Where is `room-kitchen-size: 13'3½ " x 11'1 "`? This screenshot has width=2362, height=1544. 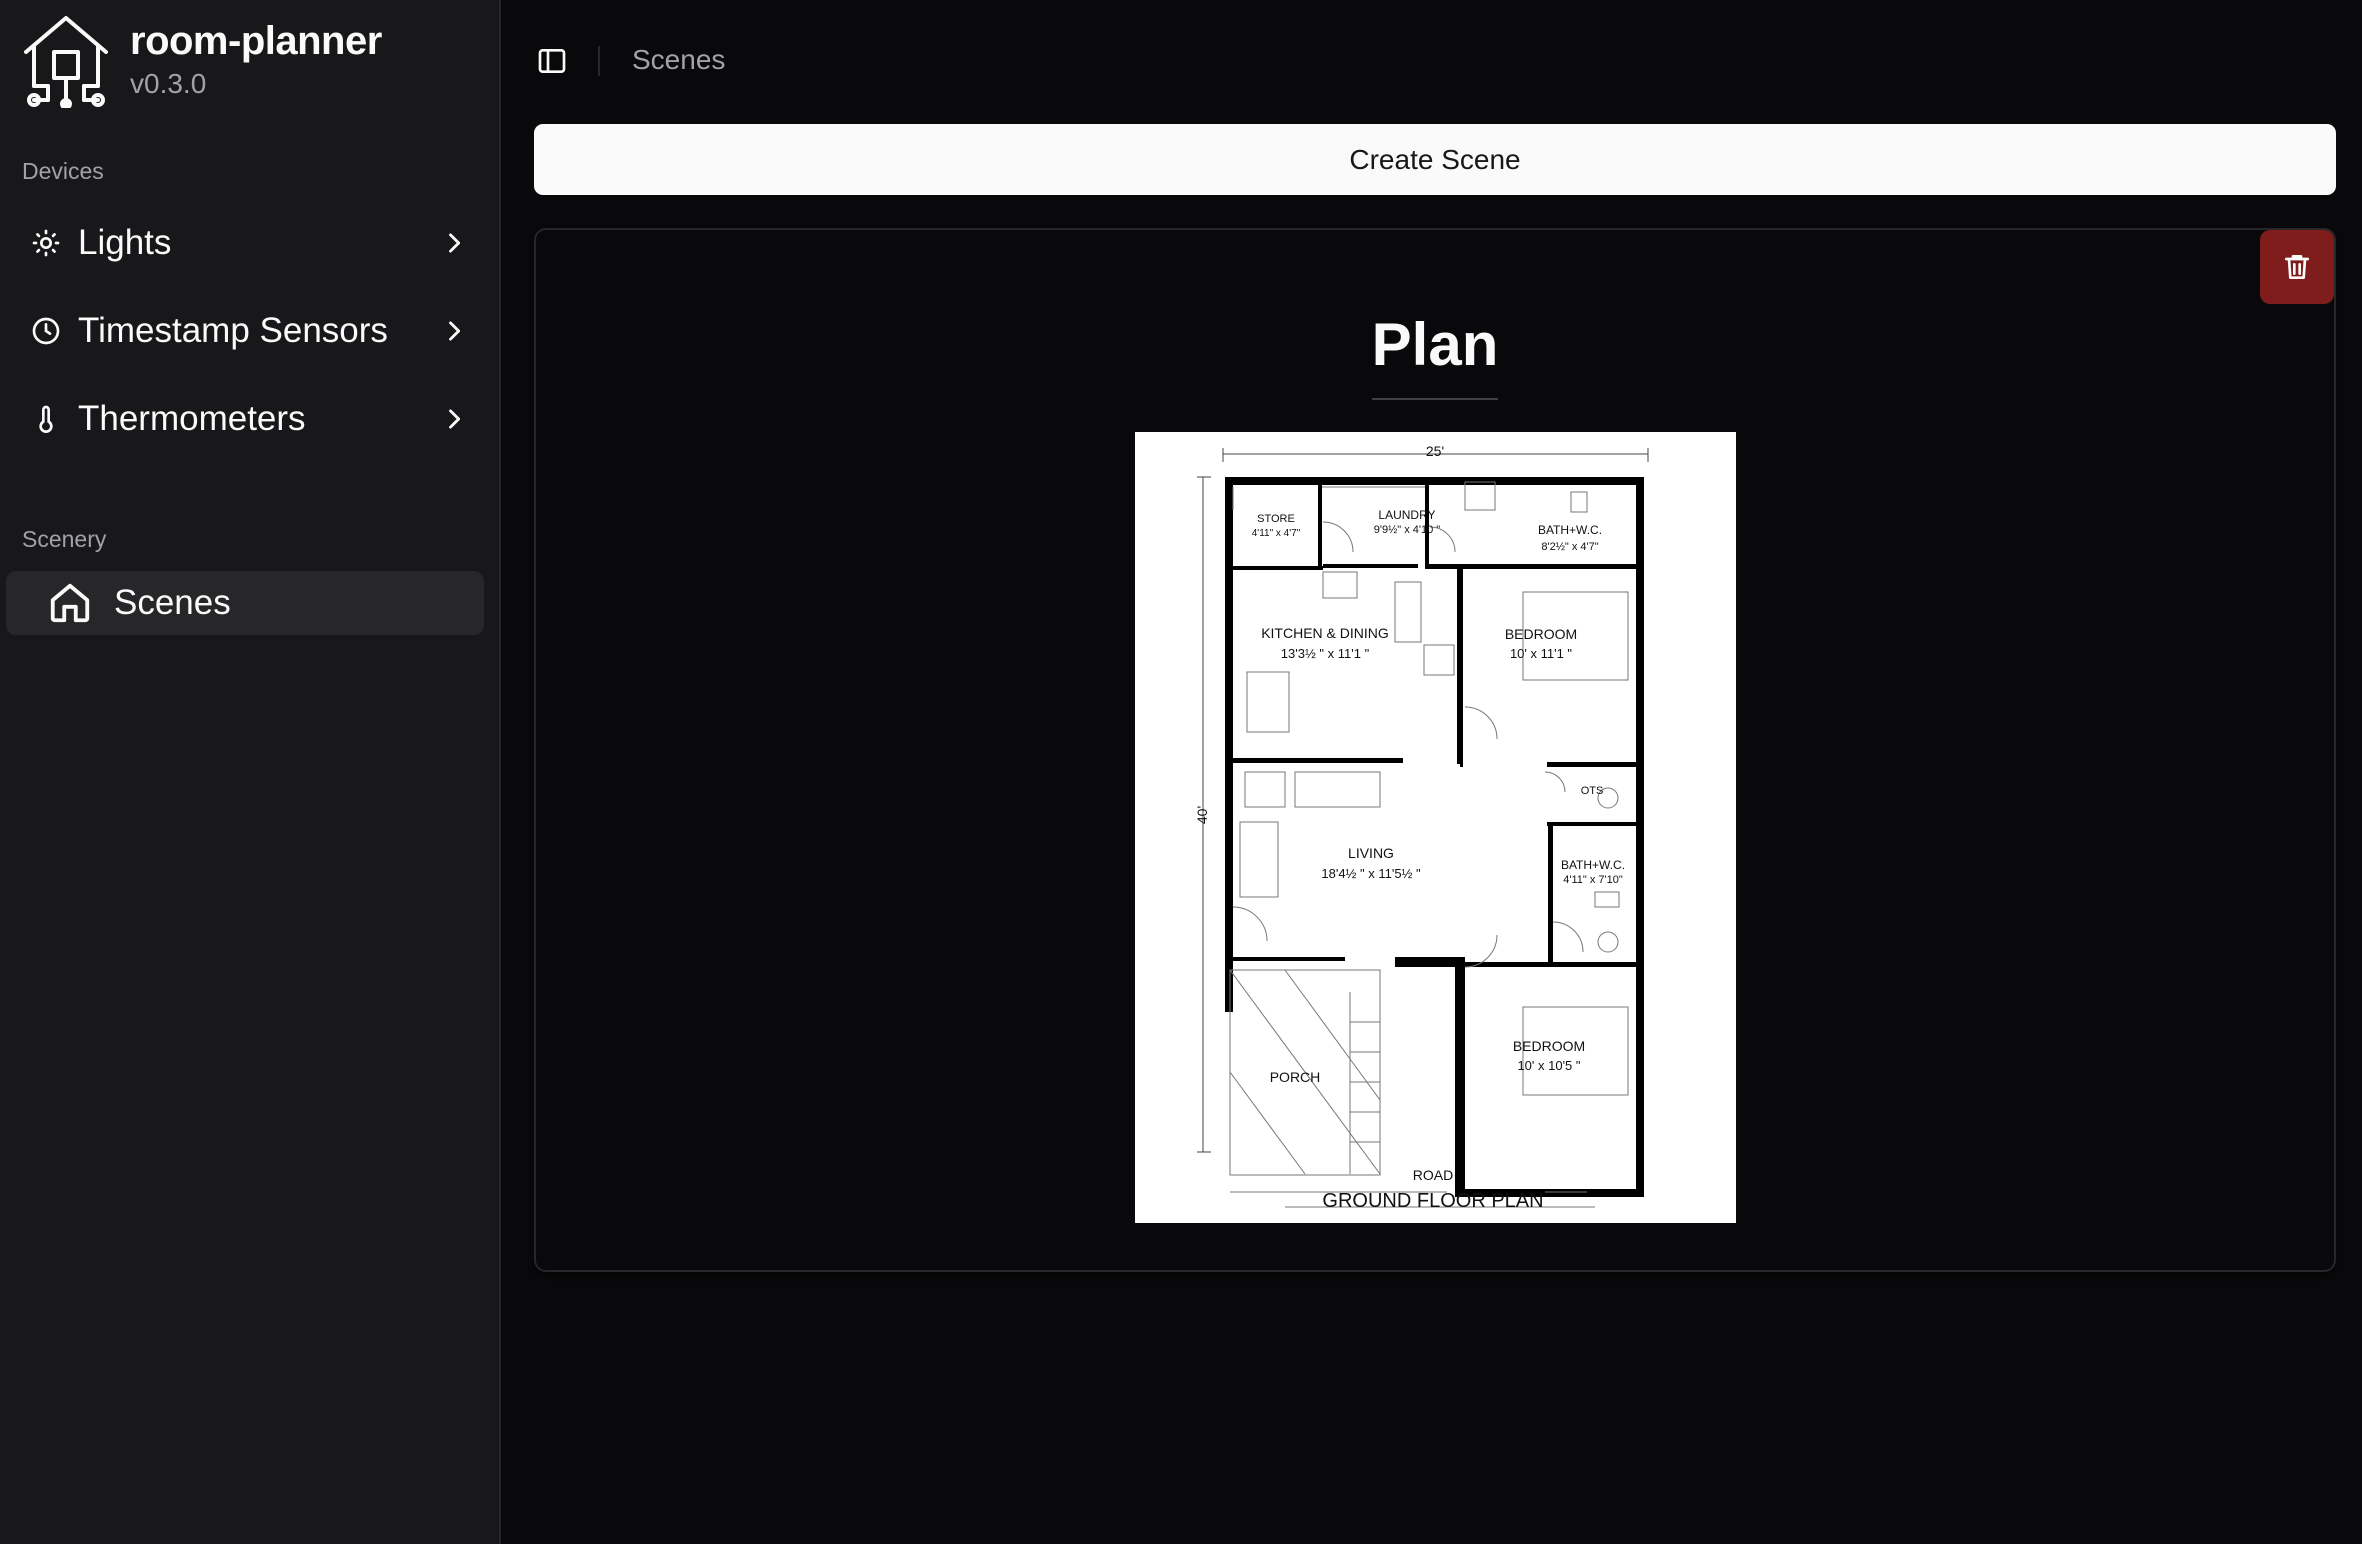 room-kitchen-size: 13'3½ " x 11'1 " is located at coordinates (1325, 653).